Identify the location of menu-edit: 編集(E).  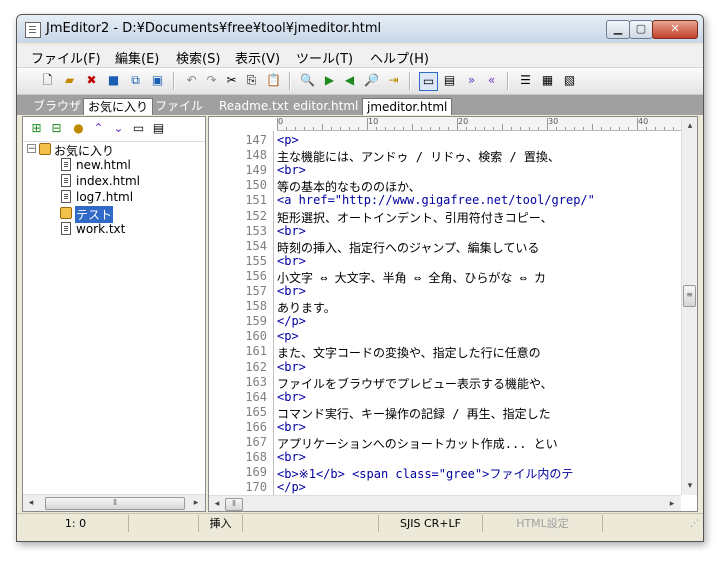
(137, 57).